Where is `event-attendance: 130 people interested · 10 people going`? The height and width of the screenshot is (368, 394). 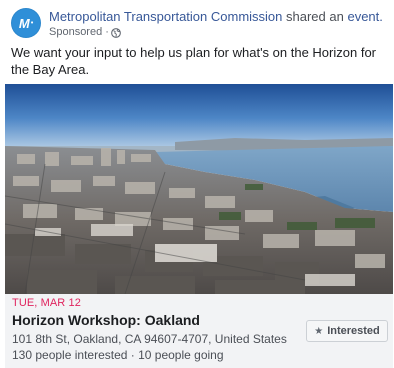
event-attendance: 130 people interested · 10 people going is located at coordinates (118, 355).